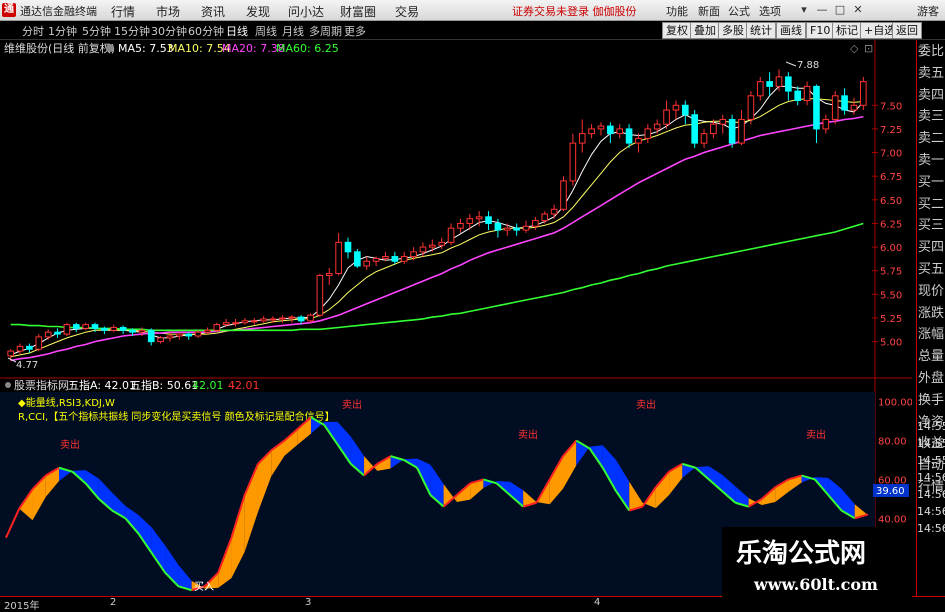 The height and width of the screenshot is (612, 945). Describe the element at coordinates (739, 11) in the screenshot. I see `menu-formula: 公式` at that location.